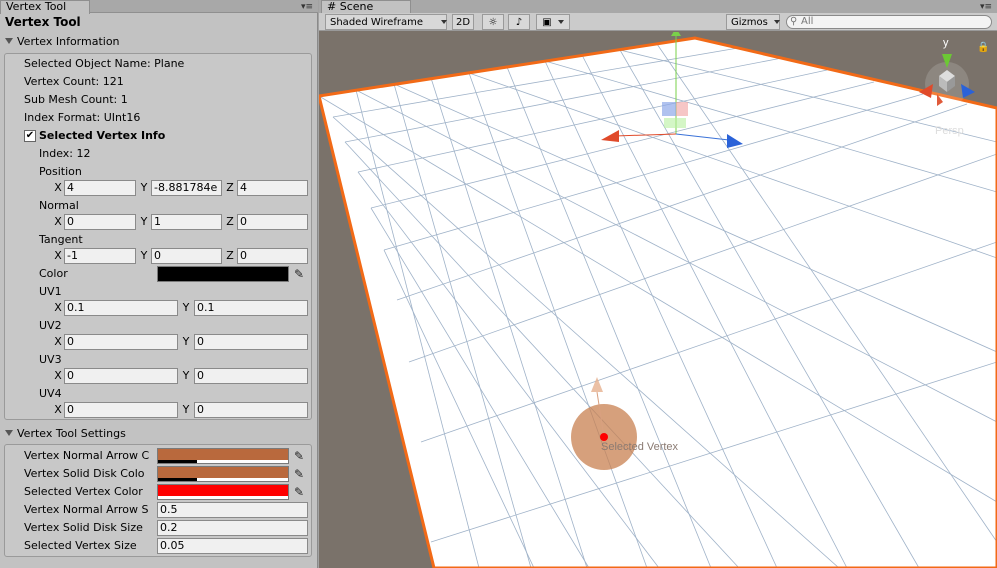  Describe the element at coordinates (80, 545) in the screenshot. I see `selected-vertex-size-label: Selected Vertex Size` at that location.